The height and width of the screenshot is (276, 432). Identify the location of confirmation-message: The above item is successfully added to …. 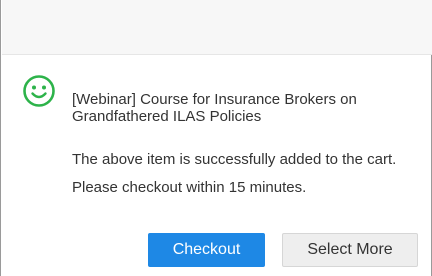
(234, 173).